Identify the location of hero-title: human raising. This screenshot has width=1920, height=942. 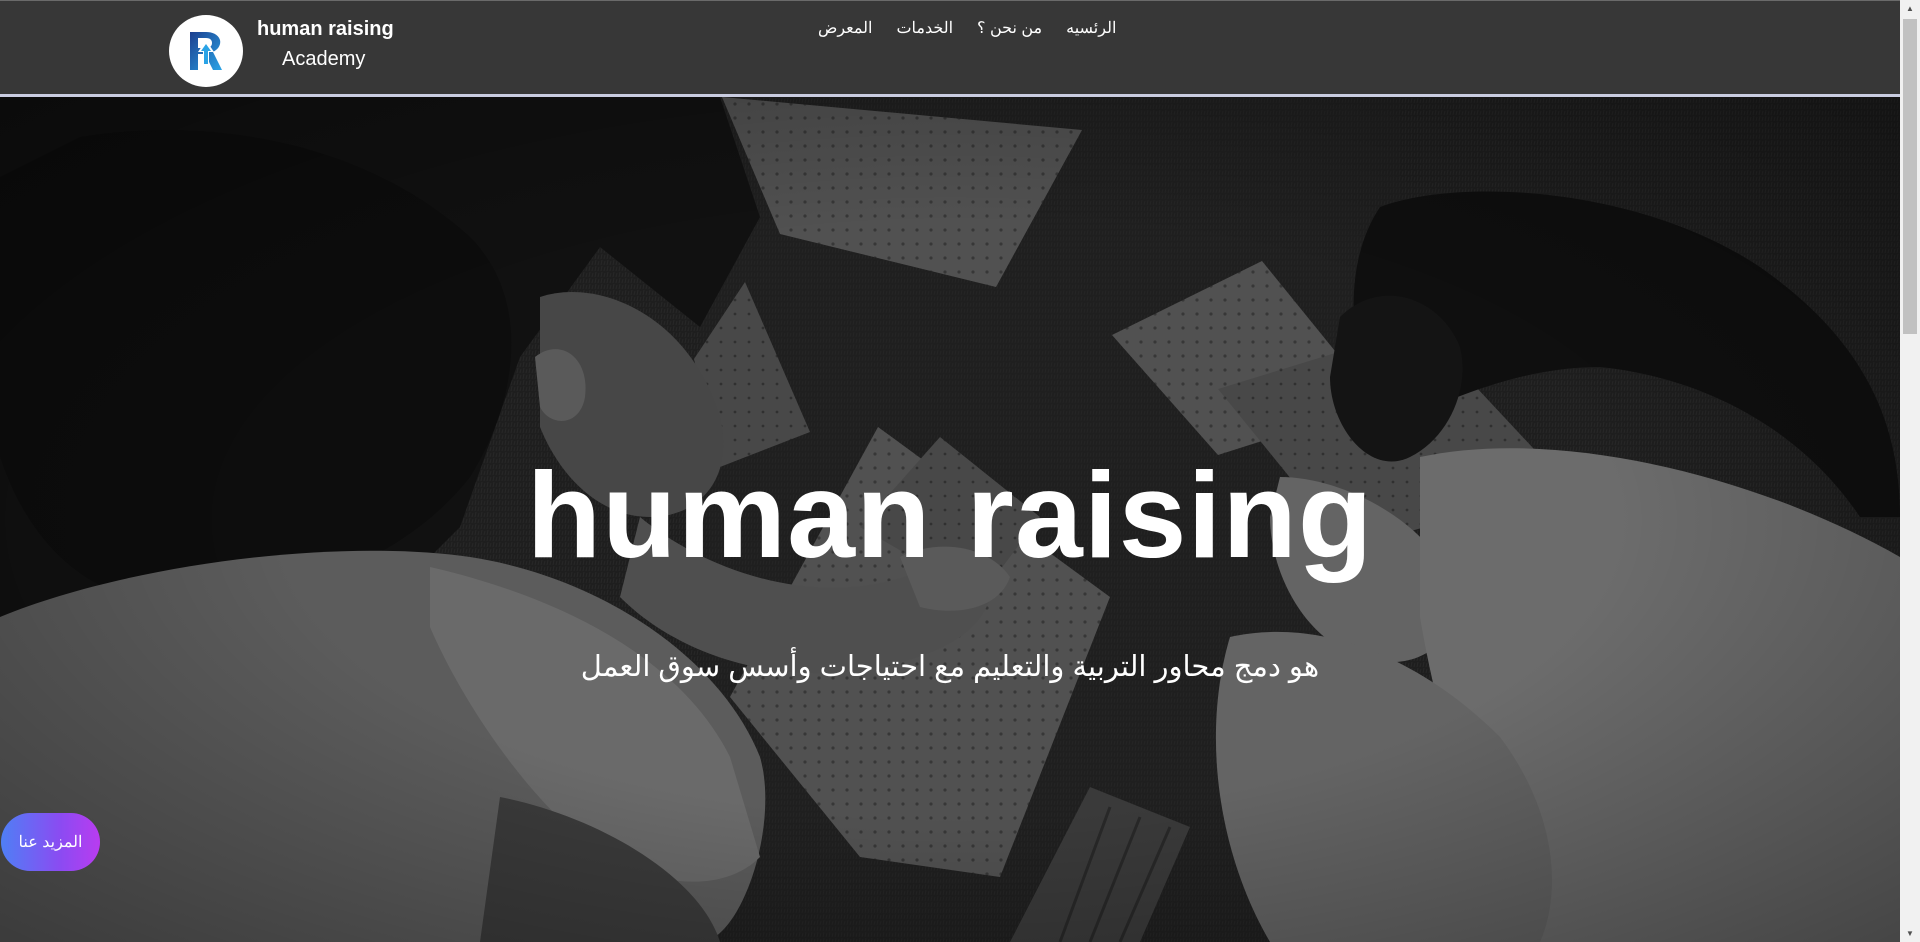
(950, 515).